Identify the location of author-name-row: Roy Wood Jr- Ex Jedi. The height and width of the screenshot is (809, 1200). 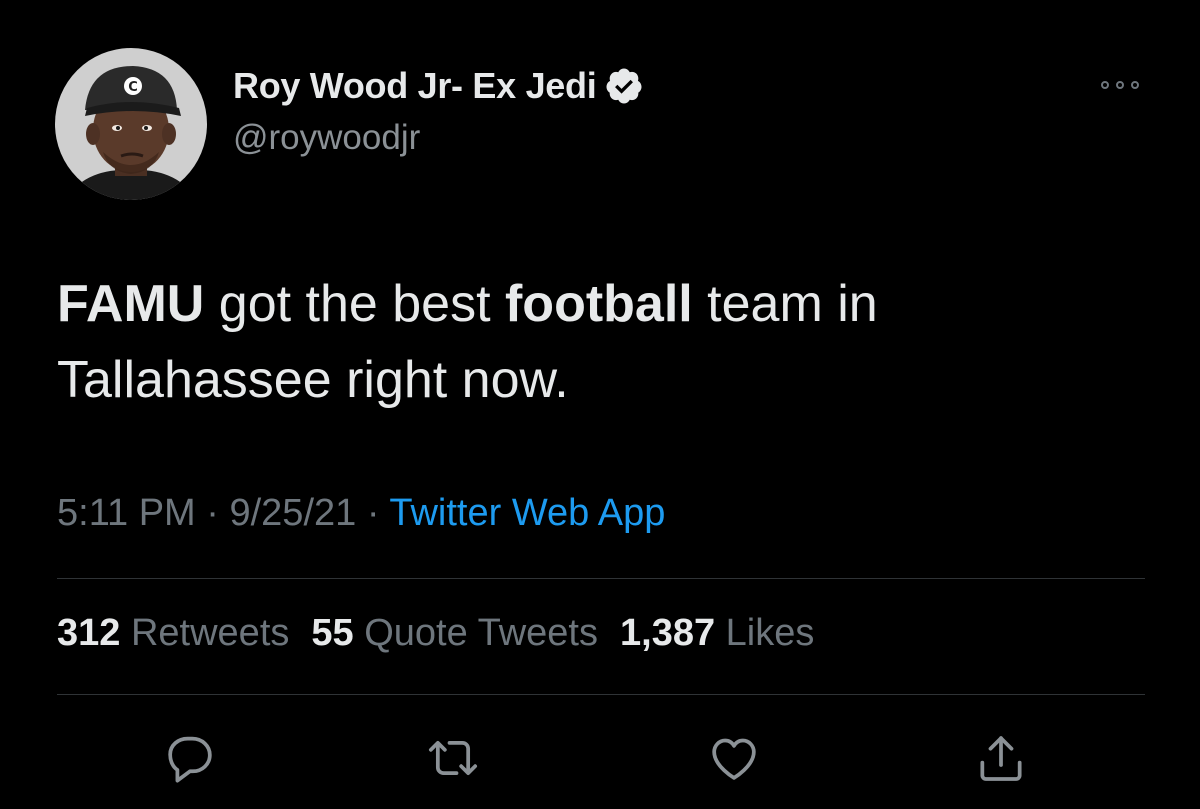
(438, 86).